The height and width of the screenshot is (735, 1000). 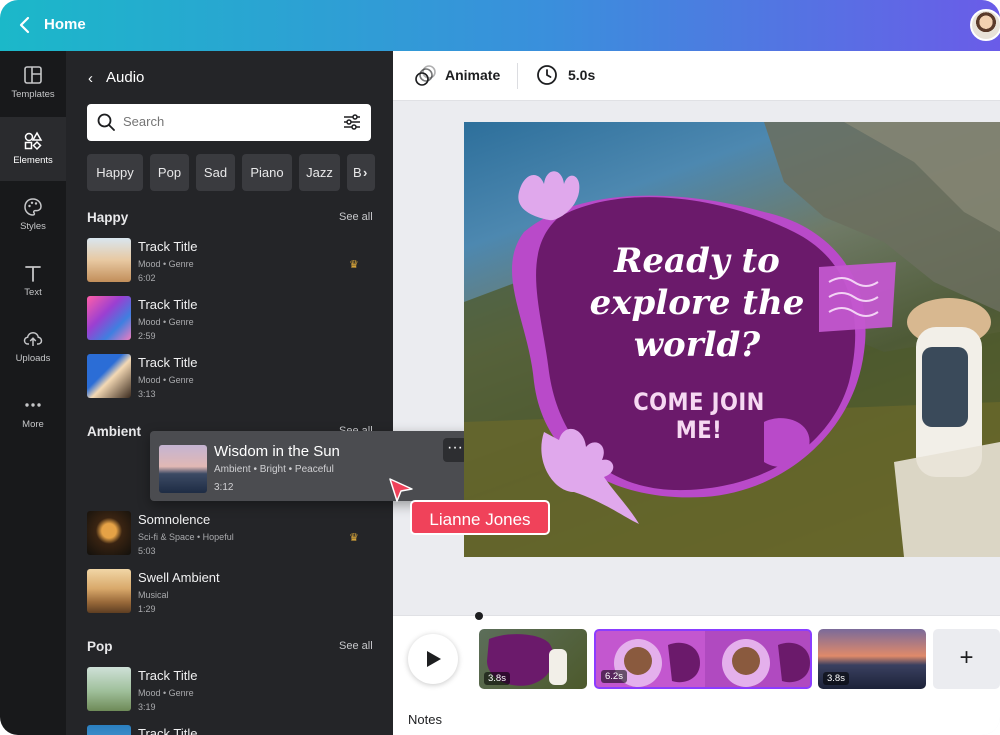 I want to click on rail-item-templates: Templates, so click(x=33, y=83).